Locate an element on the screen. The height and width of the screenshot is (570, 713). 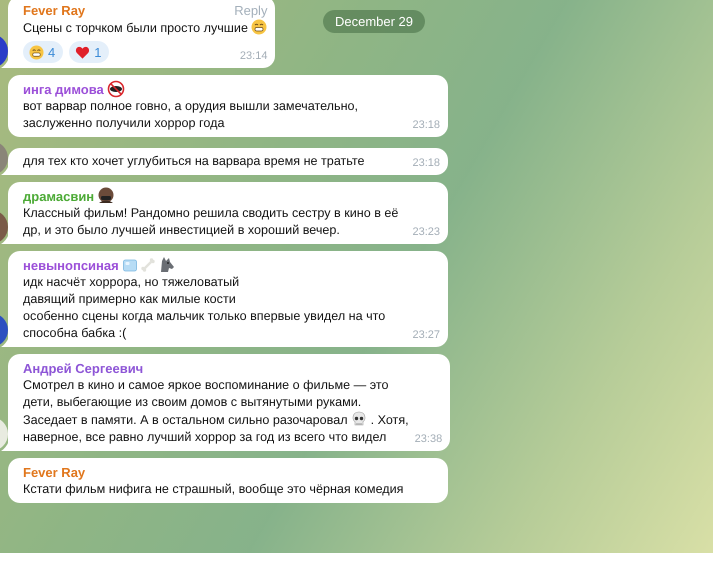
sender-name: драмасвин is located at coordinates (58, 196).